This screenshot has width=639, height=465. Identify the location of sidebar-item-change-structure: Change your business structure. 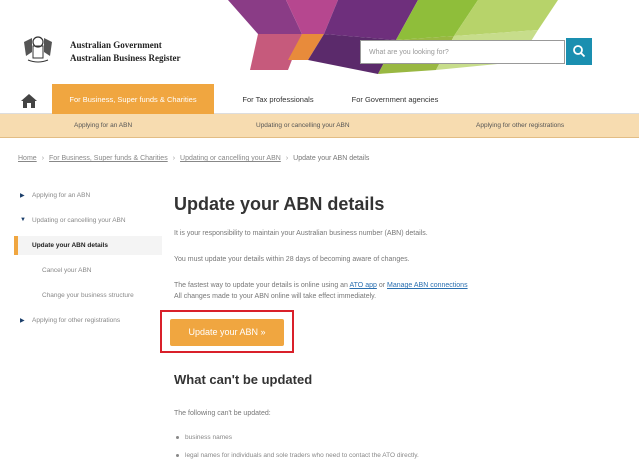
(88, 295).